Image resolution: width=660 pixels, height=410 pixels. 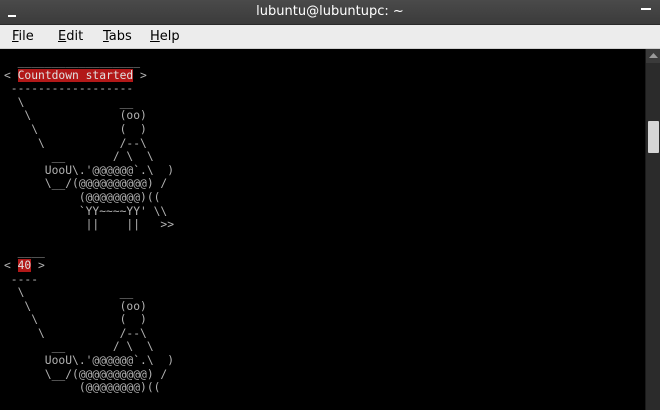 What do you see at coordinates (165, 36) in the screenshot?
I see `menu-help: Help` at bounding box center [165, 36].